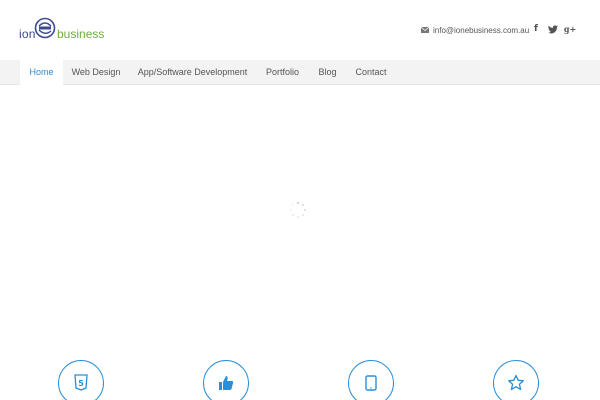 The image size is (600, 400). What do you see at coordinates (192, 72) in the screenshot?
I see `nav-item-app-software-development: App/Software Development` at bounding box center [192, 72].